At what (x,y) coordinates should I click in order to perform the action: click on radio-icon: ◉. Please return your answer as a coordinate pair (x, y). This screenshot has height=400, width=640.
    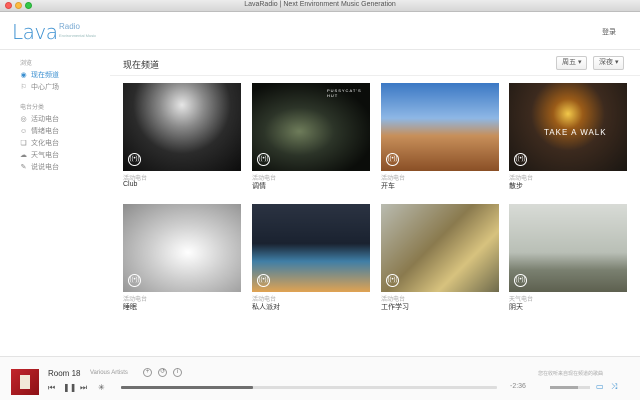
    Looking at the image, I should click on (23, 75).